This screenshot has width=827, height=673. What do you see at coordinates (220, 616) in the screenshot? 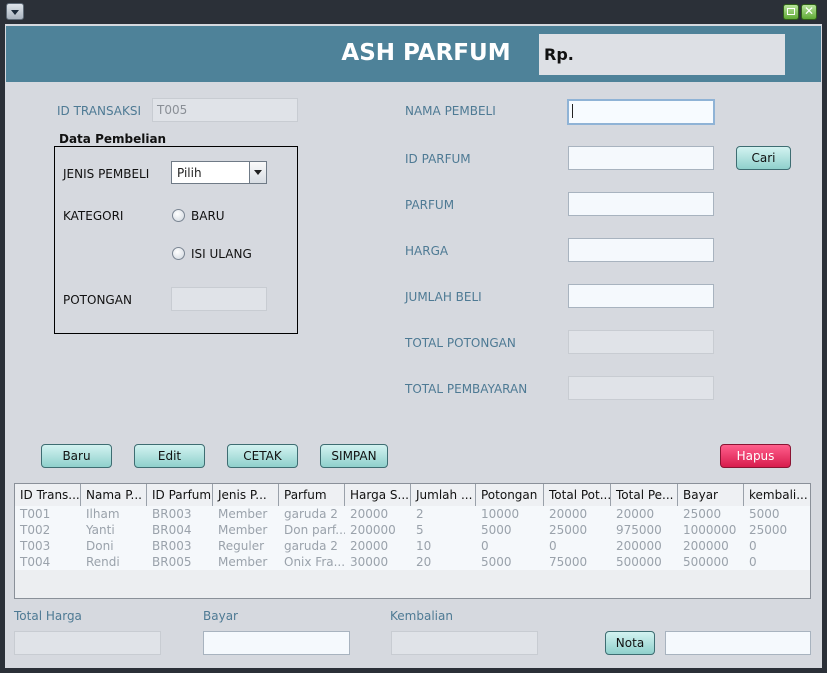
I see `bayar-label: Bayar` at bounding box center [220, 616].